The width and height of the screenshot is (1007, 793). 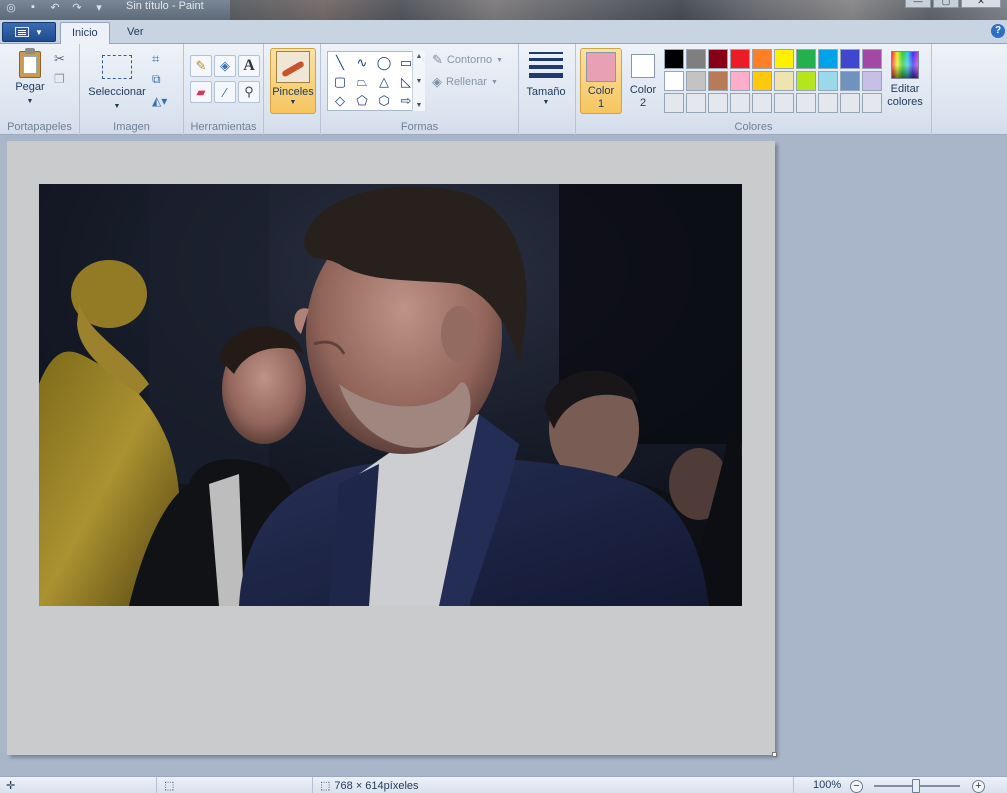 I want to click on pencil-icon: ✎, so click(x=201, y=66).